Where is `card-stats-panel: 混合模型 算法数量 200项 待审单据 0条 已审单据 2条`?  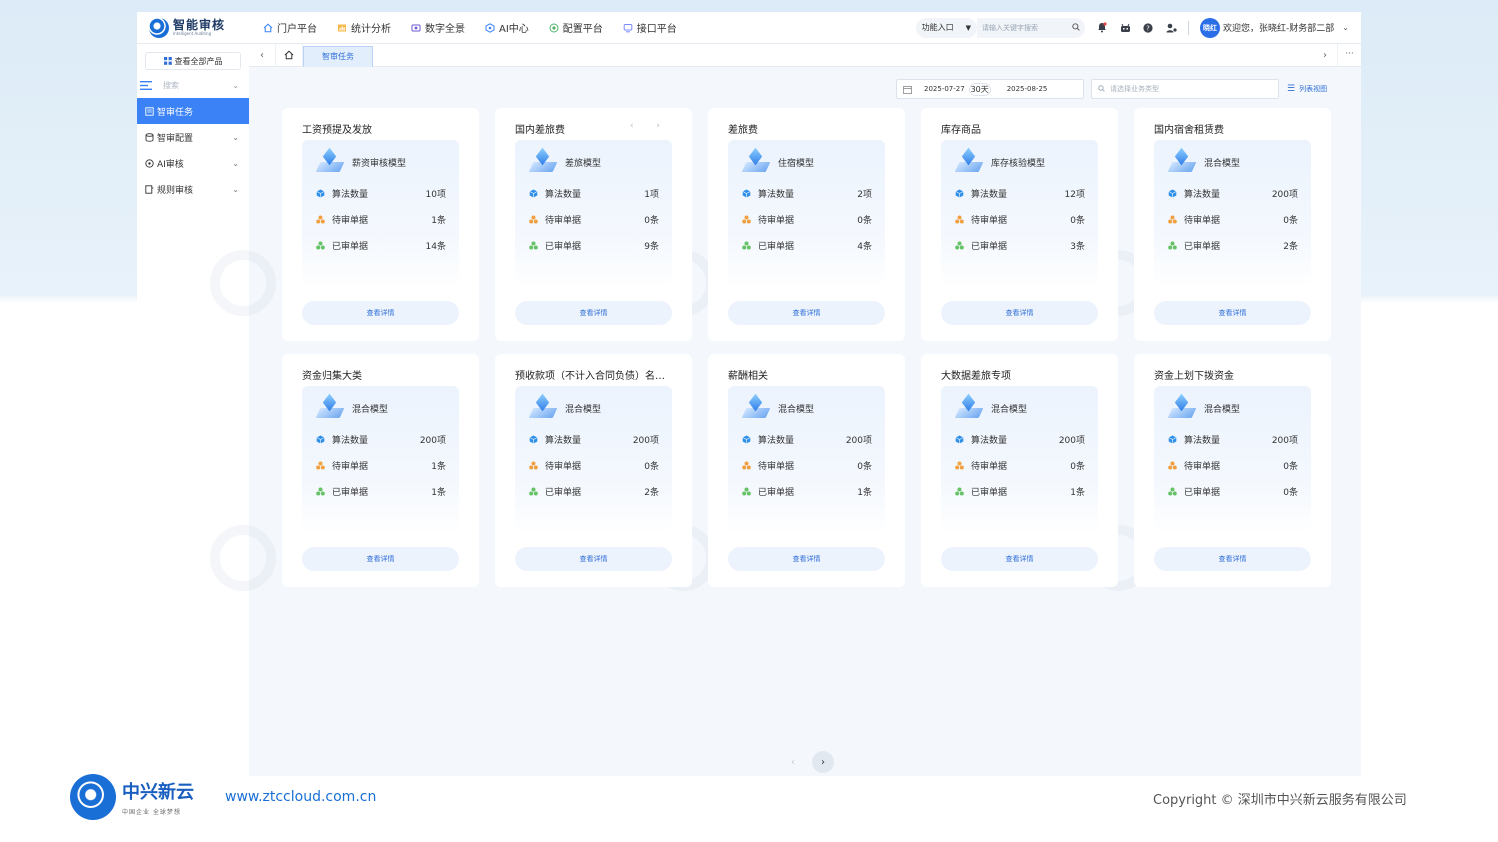 card-stats-panel: 混合模型 算法数量 200项 待审单据 0条 已审单据 2条 is located at coordinates (593, 460).